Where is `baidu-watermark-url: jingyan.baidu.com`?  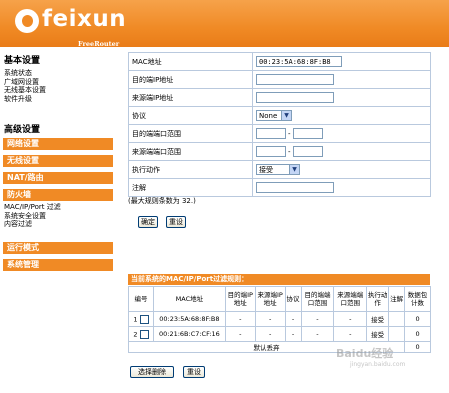 baidu-watermark-url: jingyan.baidu.com is located at coordinates (378, 364).